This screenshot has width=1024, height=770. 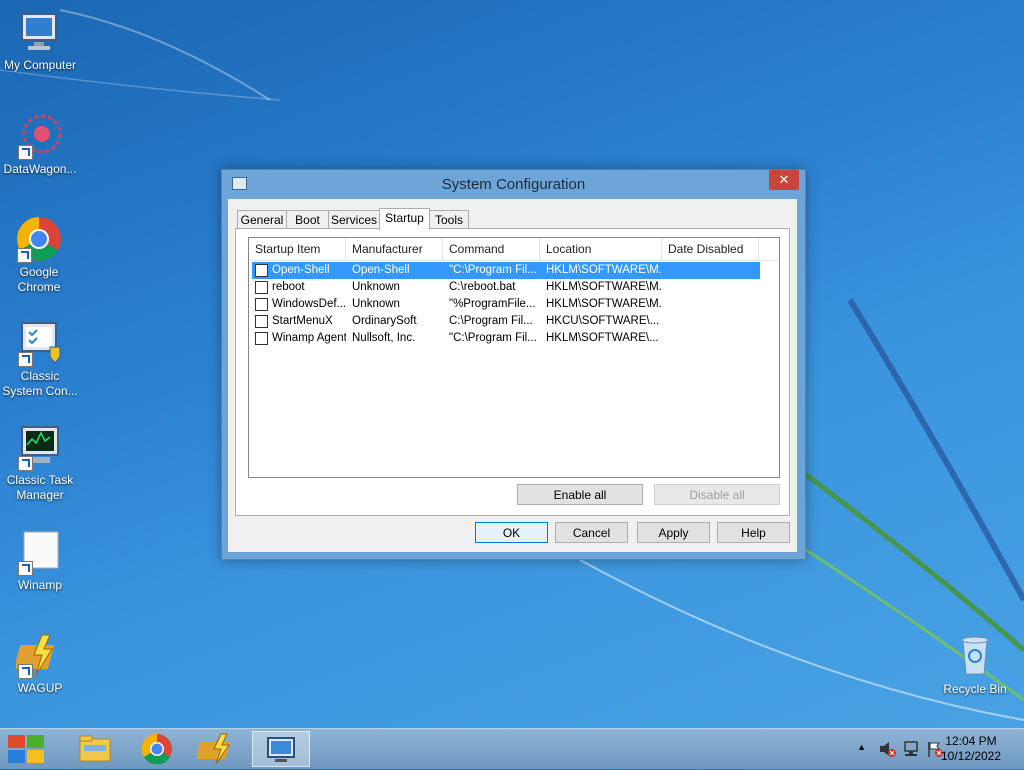 I want to click on tab-general: General, so click(x=262, y=219).